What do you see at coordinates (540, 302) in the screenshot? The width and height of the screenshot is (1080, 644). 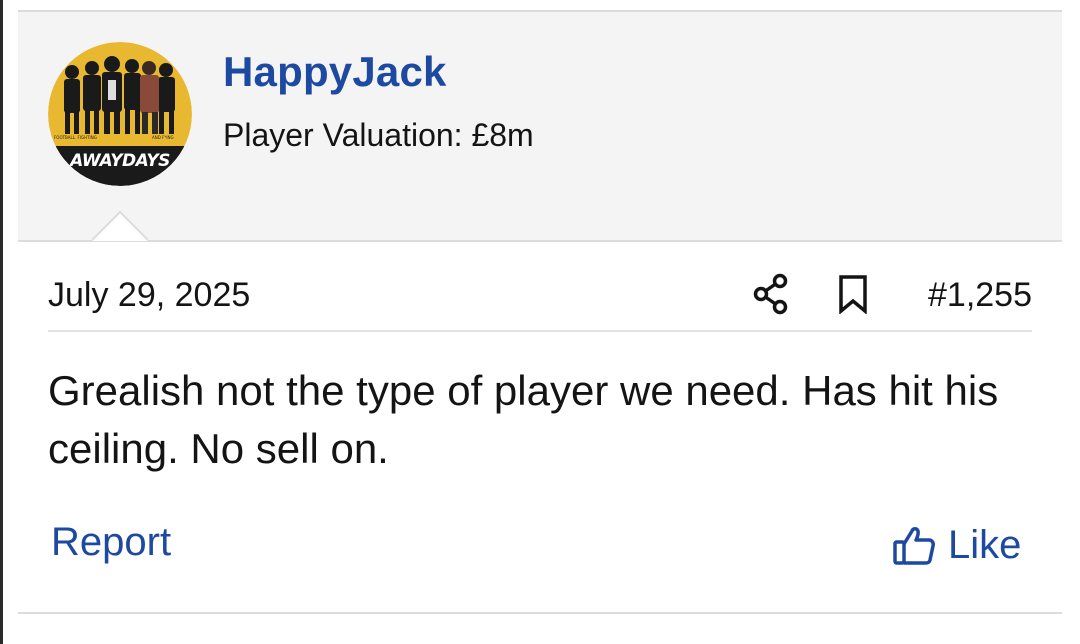 I see `post-meta-row: July 29, 2025 #1,255` at bounding box center [540, 302].